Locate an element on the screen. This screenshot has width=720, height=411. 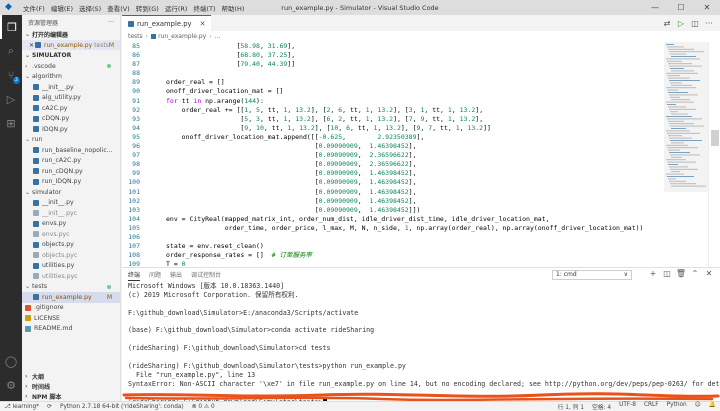
status-item: CRLF is located at coordinates (651, 406).